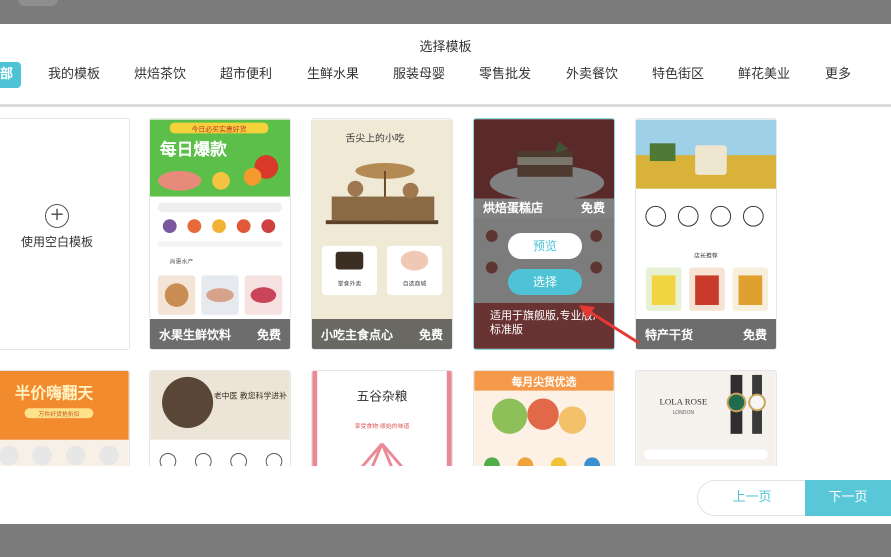 The width and height of the screenshot is (891, 557). What do you see at coordinates (706, 334) in the screenshot?
I see `template-info-bar: 特产干货 免费` at bounding box center [706, 334].